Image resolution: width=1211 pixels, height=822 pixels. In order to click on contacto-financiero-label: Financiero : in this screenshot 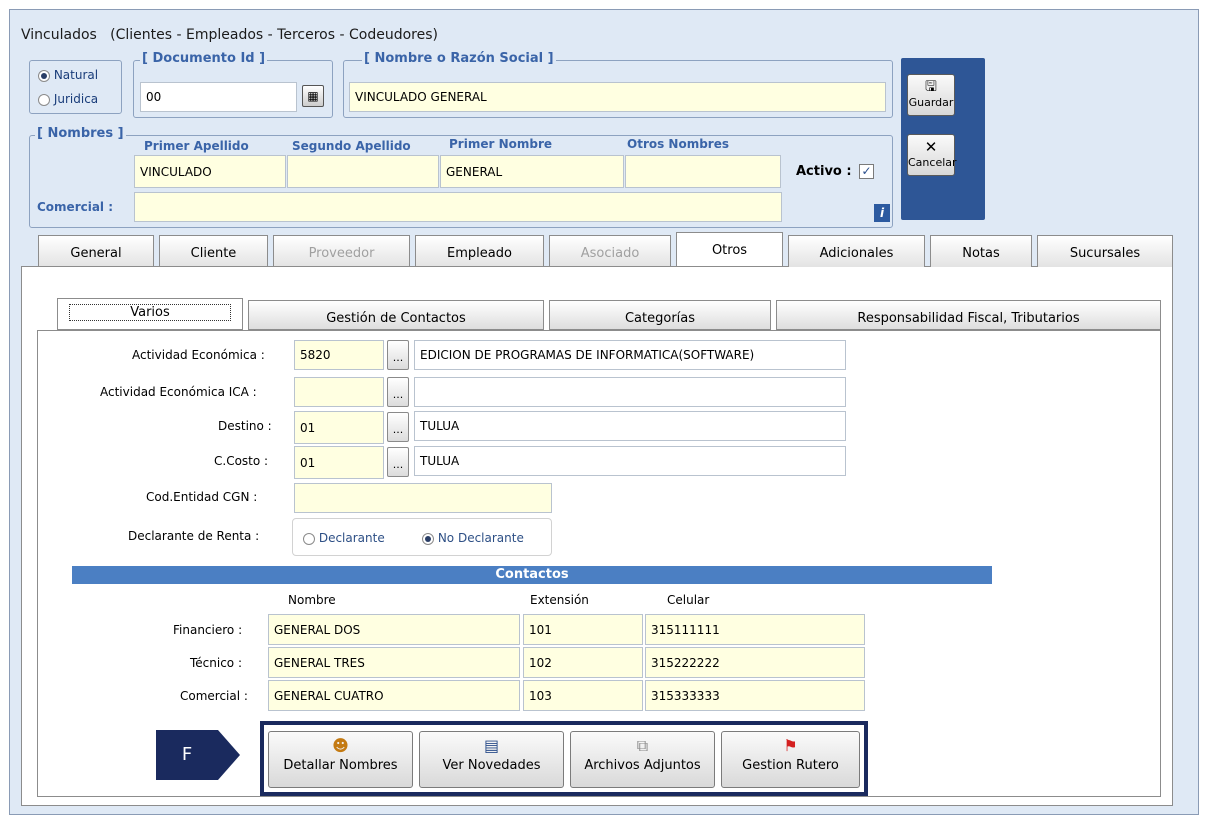, I will do `click(208, 630)`.